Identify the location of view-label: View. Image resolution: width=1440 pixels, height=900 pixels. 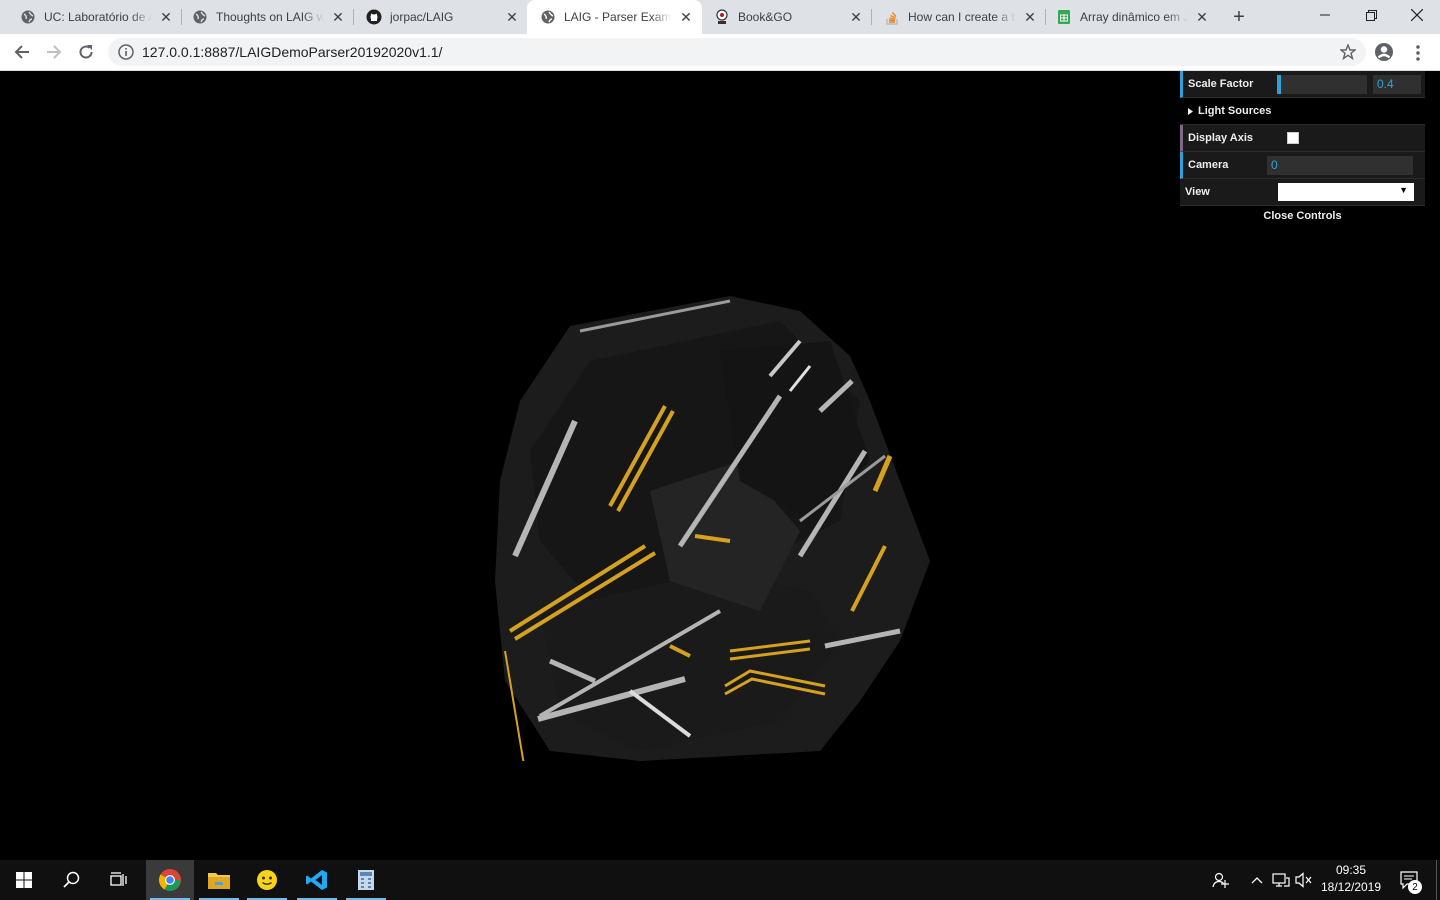
(1197, 192).